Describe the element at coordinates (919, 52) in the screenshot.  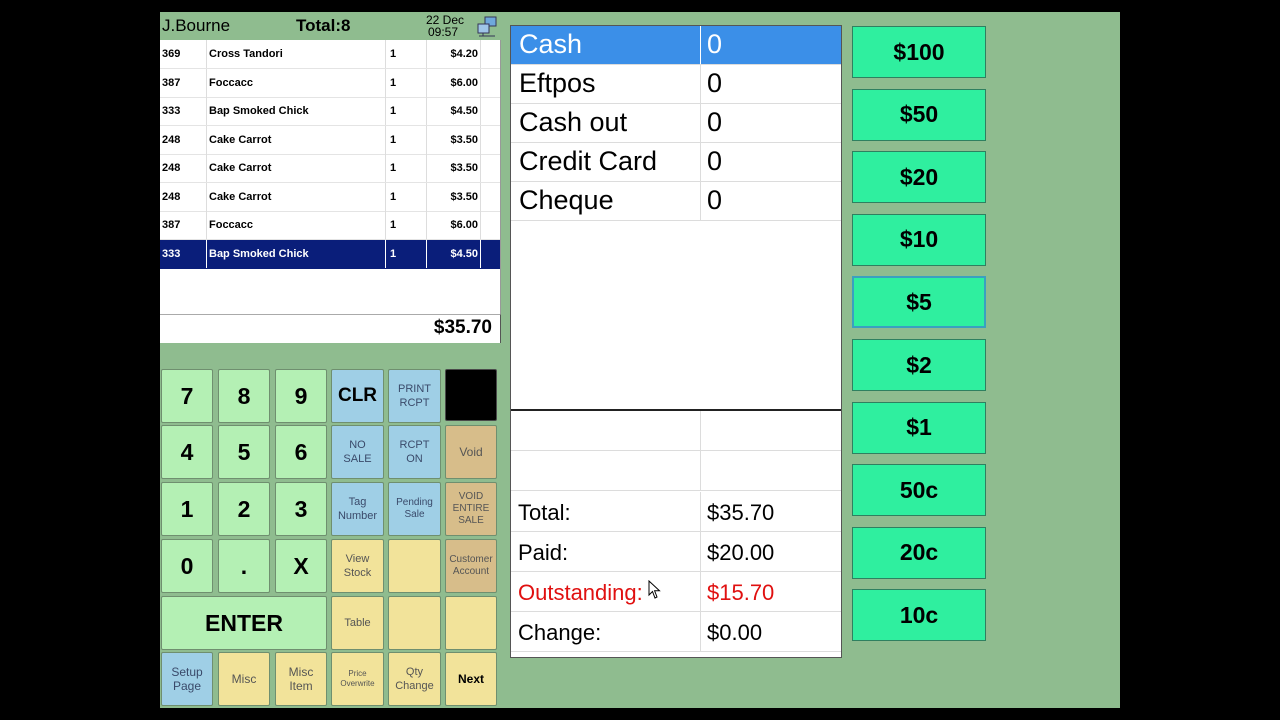
I see `denomination-button: $100` at that location.